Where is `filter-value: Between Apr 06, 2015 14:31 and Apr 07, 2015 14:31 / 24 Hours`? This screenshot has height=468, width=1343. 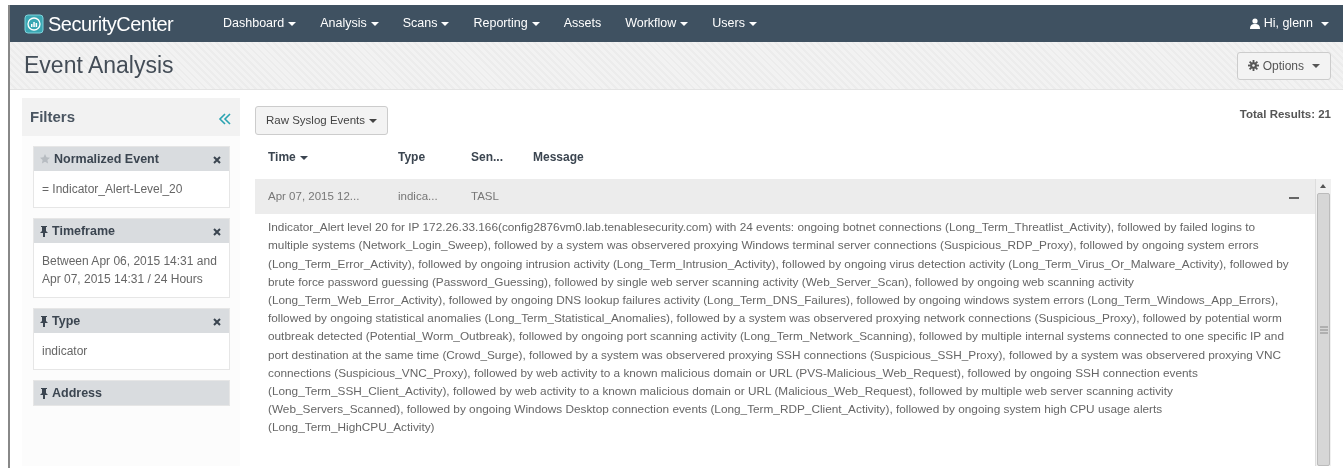
filter-value: Between Apr 06, 2015 14:31 and Apr 07, 2015 14:31 / 24 Hours is located at coordinates (129, 270).